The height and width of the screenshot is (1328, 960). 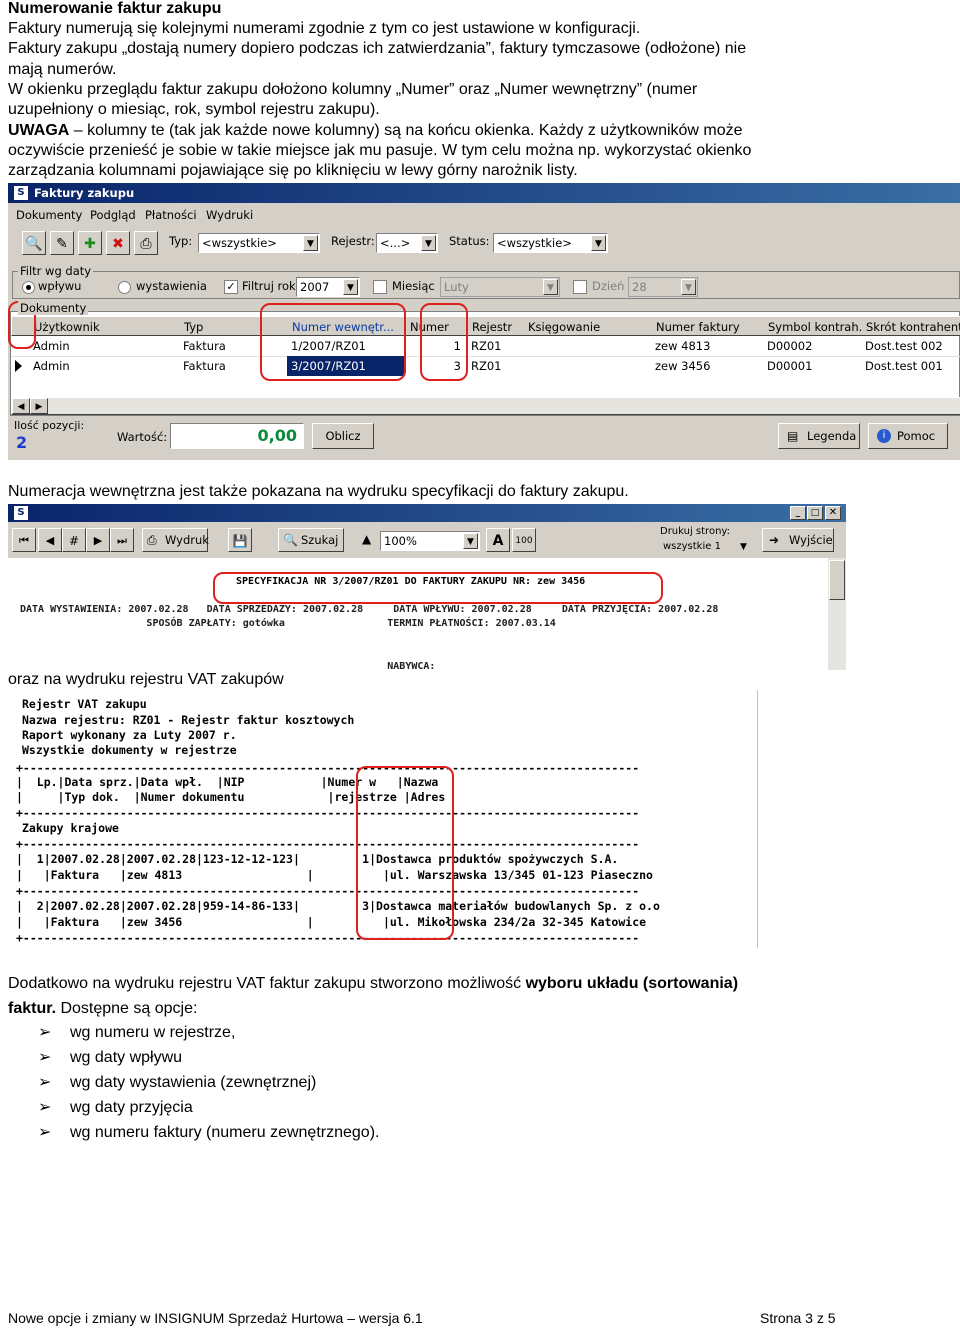 I want to click on horizontal-scrollbar: ◀ ▶, so click(x=485, y=406).